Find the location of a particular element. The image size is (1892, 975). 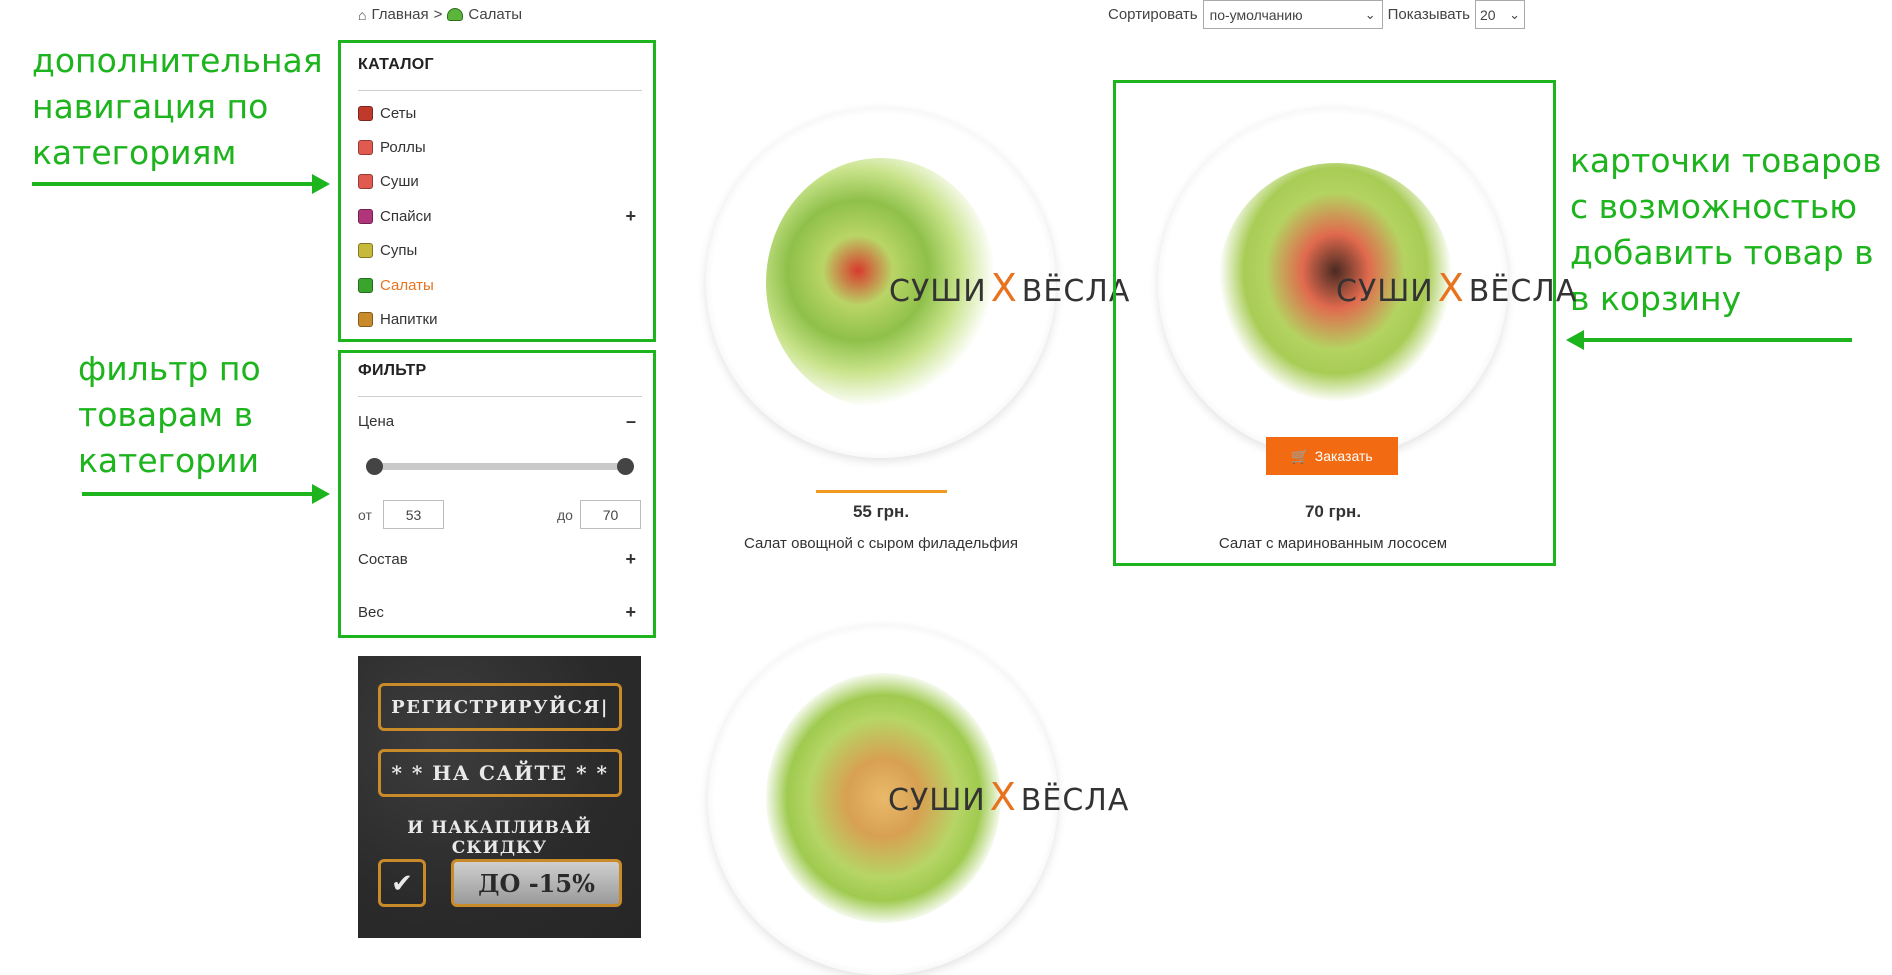

weight-label: Вес is located at coordinates (371, 612).